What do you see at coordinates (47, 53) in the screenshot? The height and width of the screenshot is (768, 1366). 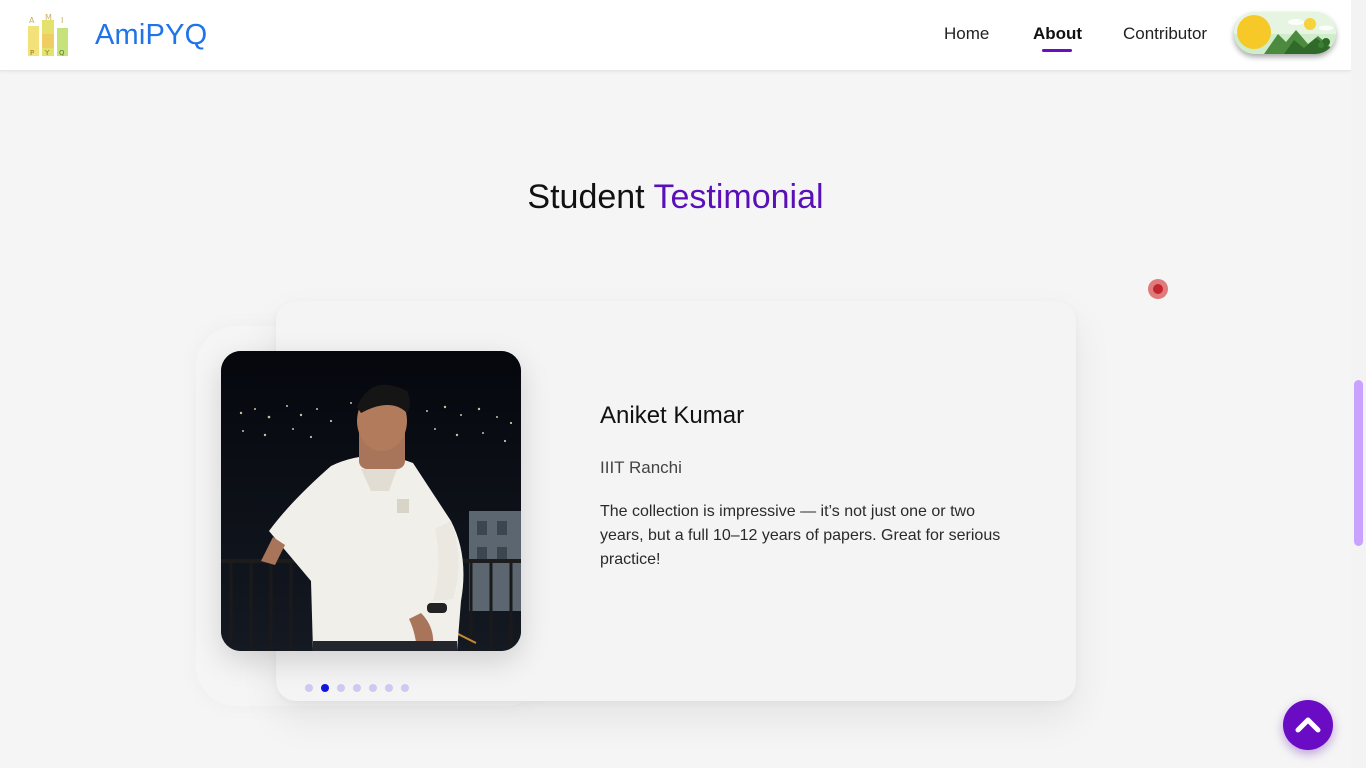 I see `svg-text: Y` at bounding box center [47, 53].